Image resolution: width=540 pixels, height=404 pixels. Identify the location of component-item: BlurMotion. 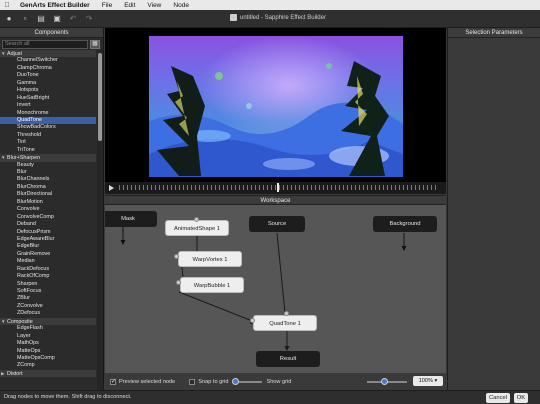
(48, 202).